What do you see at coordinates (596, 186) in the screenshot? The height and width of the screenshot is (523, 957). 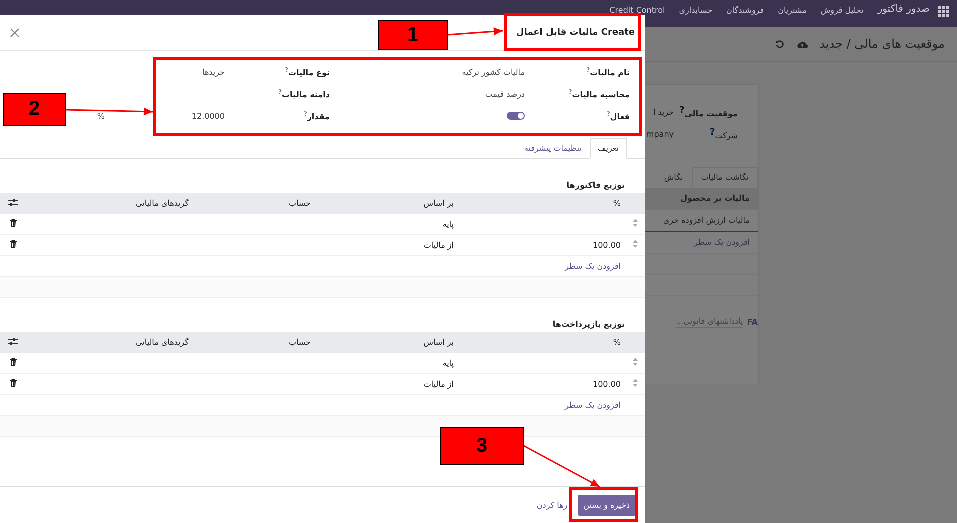 I see `section-title: توزیع فاکتورها` at bounding box center [596, 186].